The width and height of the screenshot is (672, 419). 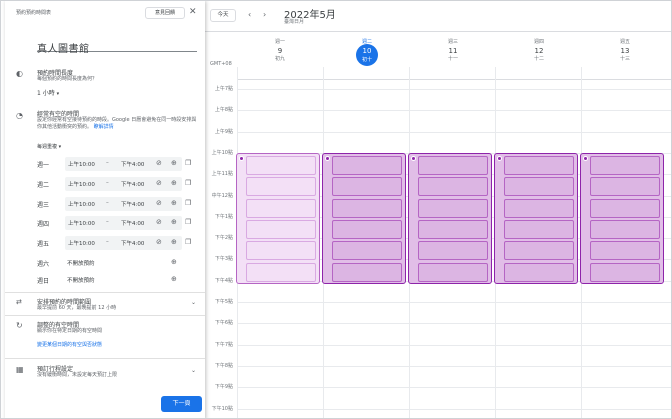 I want to click on range-dash: –, so click(x=107, y=183).